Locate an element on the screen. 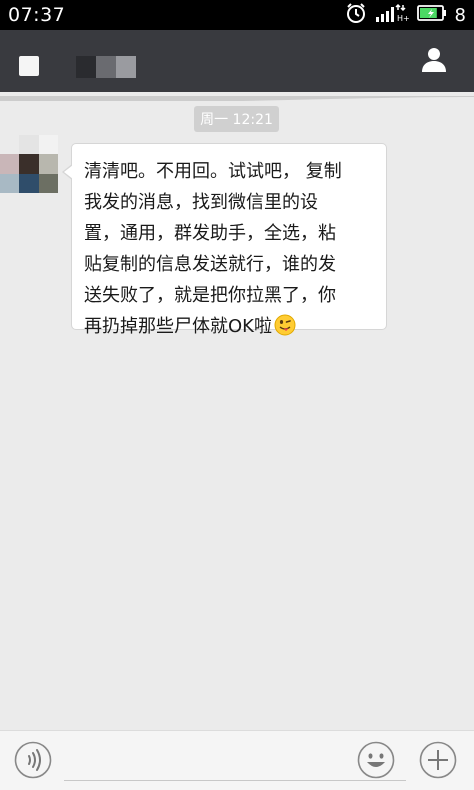 The image size is (474, 790). message-line: 贴复制的信息发送就行，谁的发 is located at coordinates (210, 264).